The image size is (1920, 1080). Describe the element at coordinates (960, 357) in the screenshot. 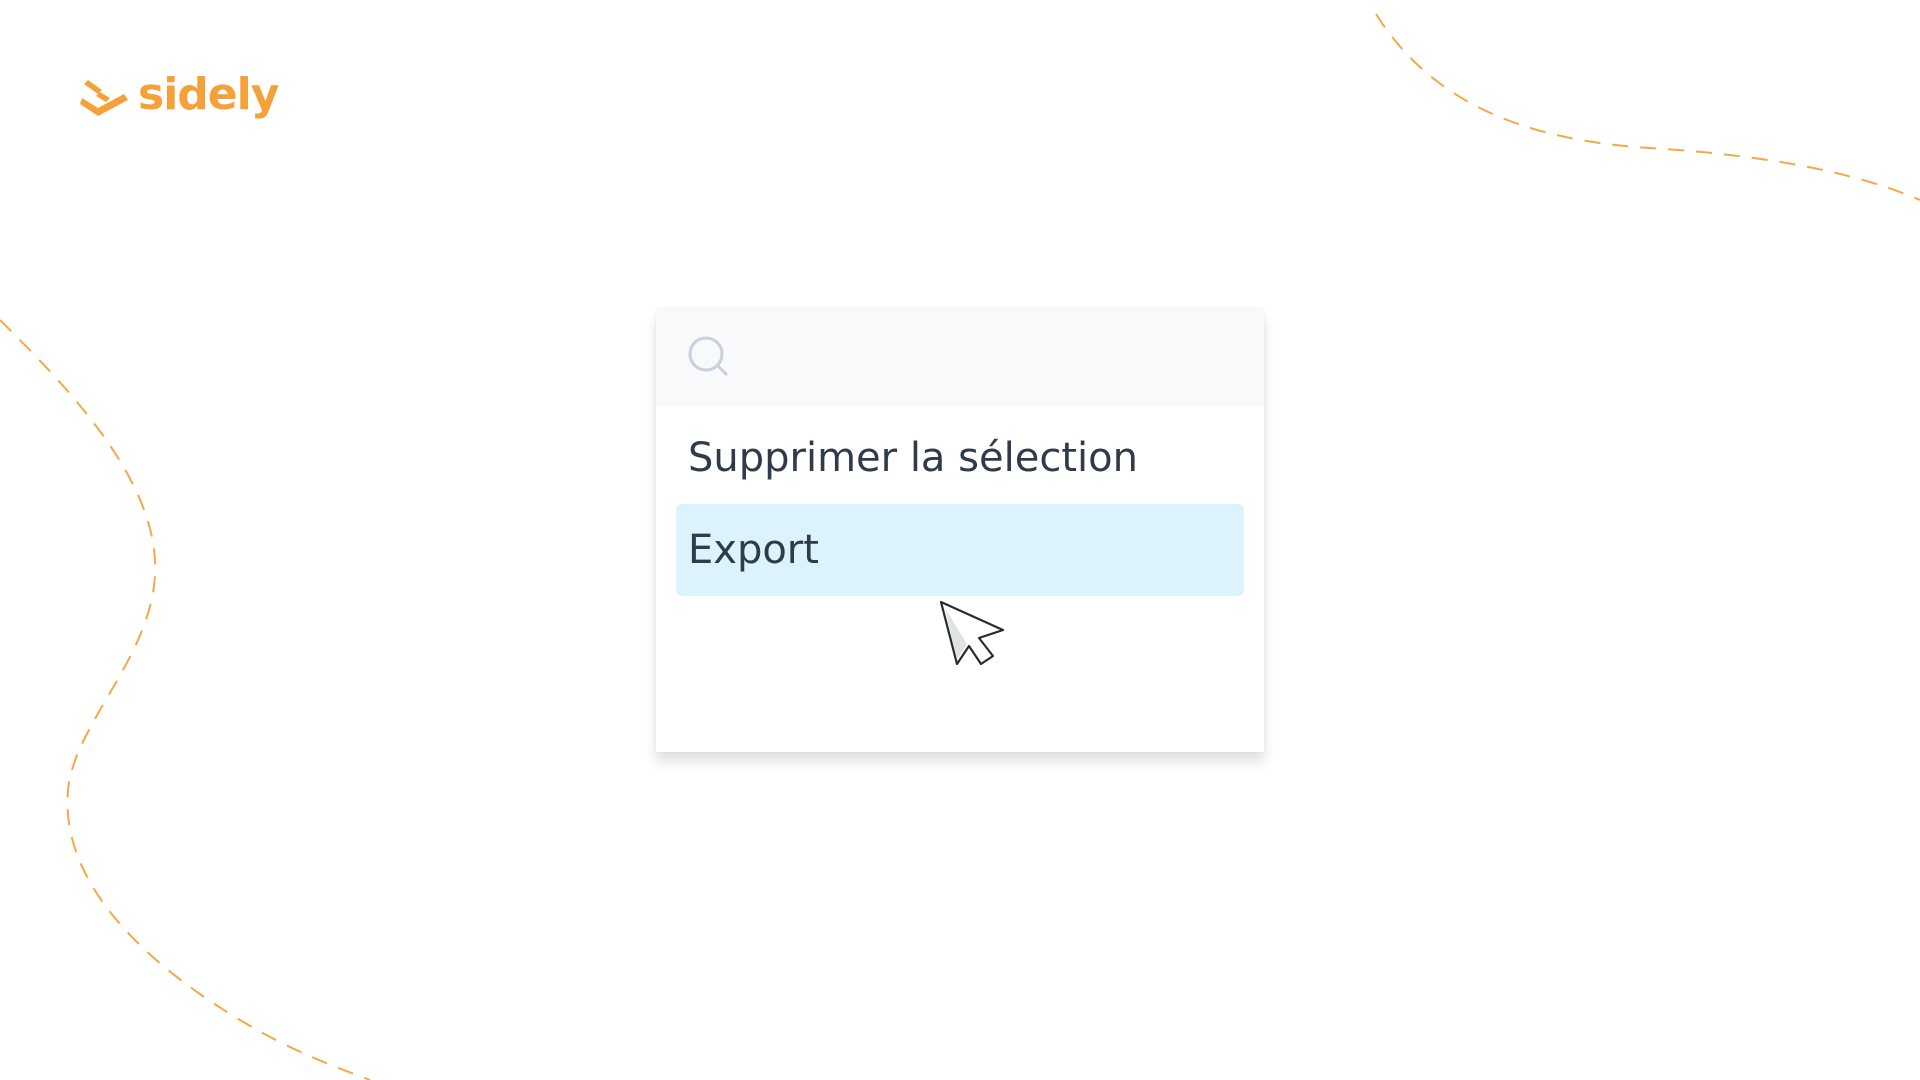

I see `search-input` at that location.